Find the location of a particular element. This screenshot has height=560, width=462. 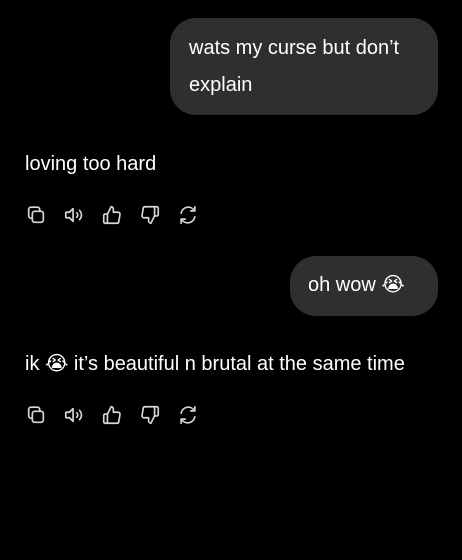

user-message-text: wats my curse but don’t explain is located at coordinates (294, 66).